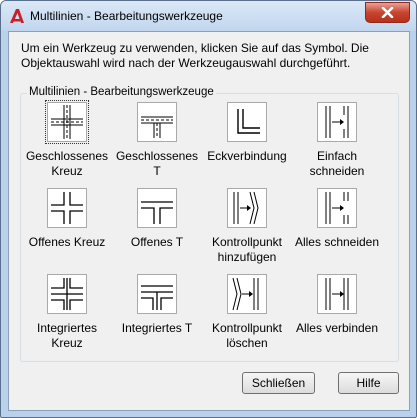 This screenshot has height=418, width=417. What do you see at coordinates (337, 122) in the screenshot?
I see `cut-single-icon` at bounding box center [337, 122].